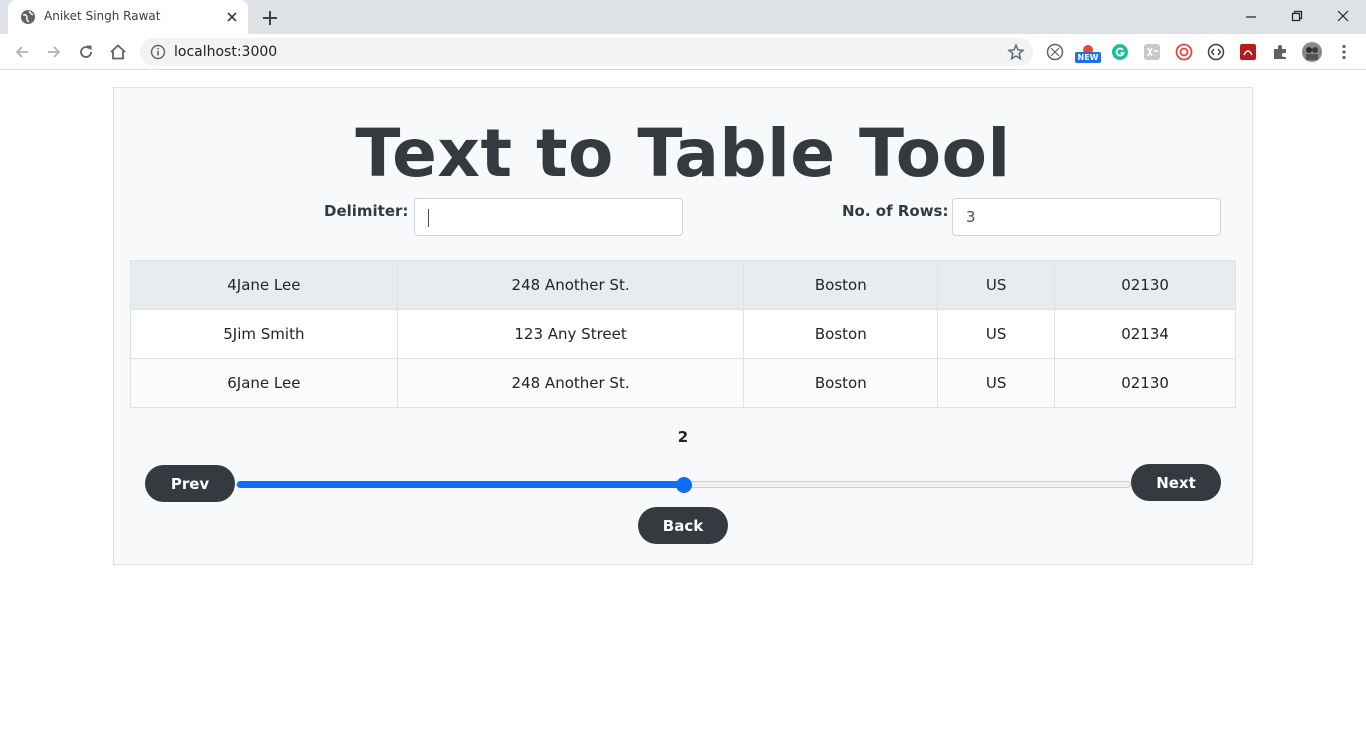 This screenshot has height=738, width=1366. What do you see at coordinates (1280, 52) in the screenshot?
I see `puzzle-icon` at bounding box center [1280, 52].